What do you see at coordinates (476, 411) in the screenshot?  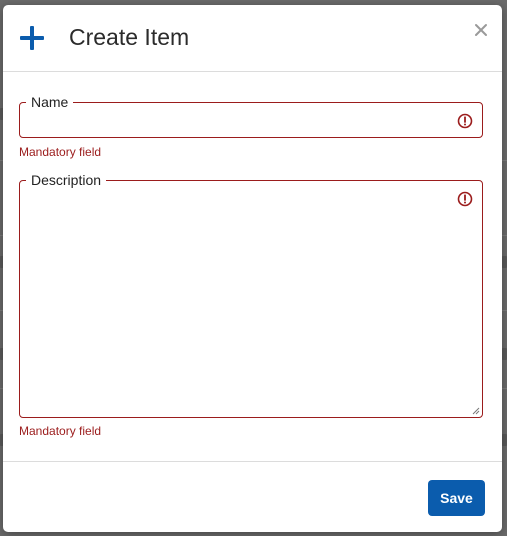 I see `resize-handle-icon` at bounding box center [476, 411].